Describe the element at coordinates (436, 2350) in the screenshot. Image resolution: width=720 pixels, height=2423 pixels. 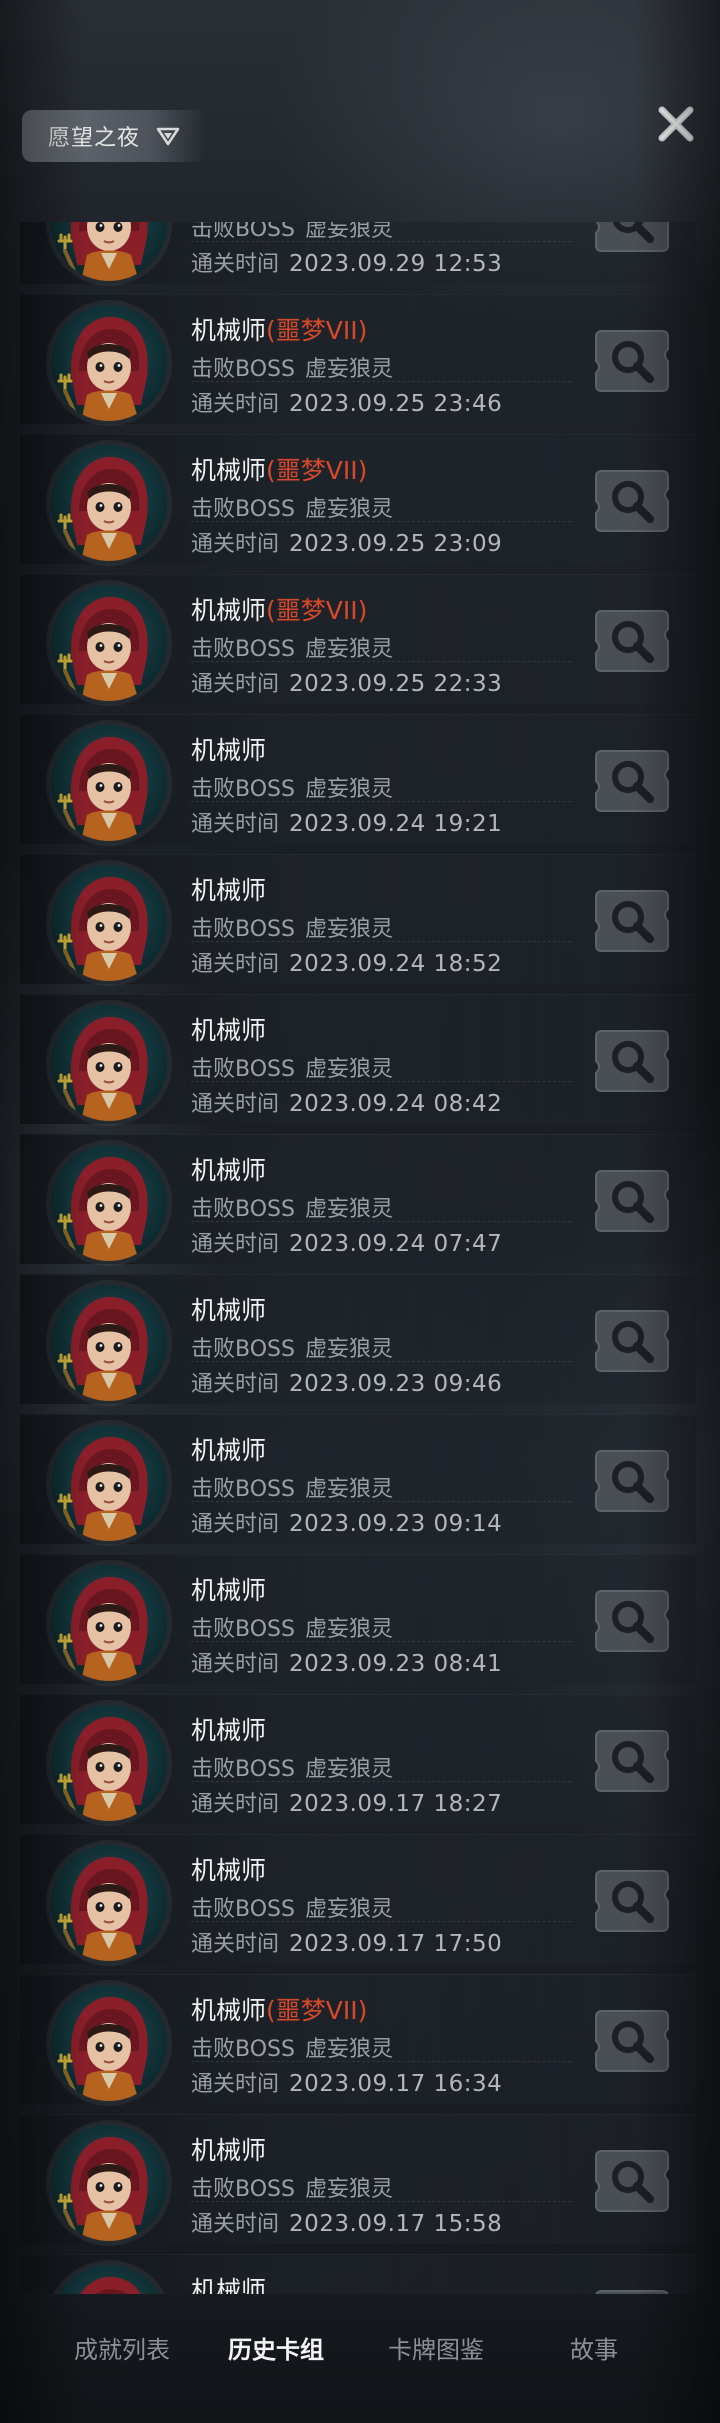
I see `tab-card-gallery: 卡牌图鉴` at that location.